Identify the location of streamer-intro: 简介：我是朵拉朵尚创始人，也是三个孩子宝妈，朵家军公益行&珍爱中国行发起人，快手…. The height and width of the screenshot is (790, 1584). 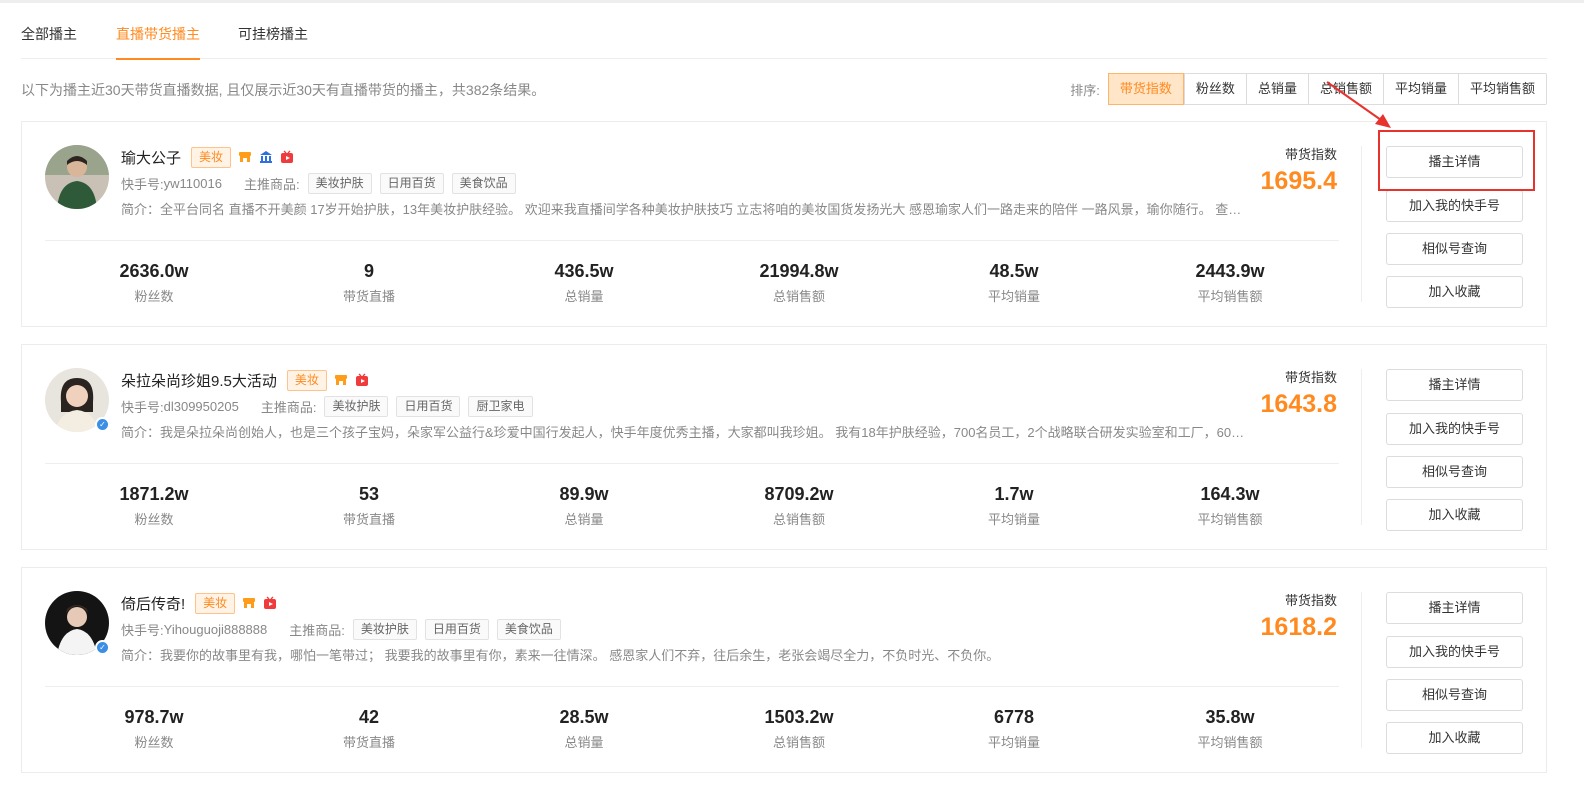
(683, 432).